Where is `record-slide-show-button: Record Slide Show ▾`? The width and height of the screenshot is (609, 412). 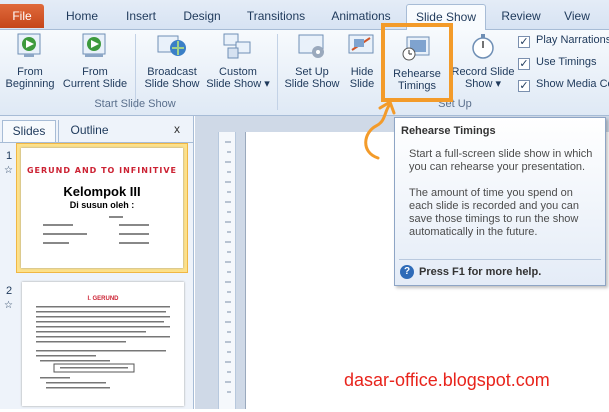
record-slide-show-button: Record Slide Show ▾ is located at coordinates (483, 61).